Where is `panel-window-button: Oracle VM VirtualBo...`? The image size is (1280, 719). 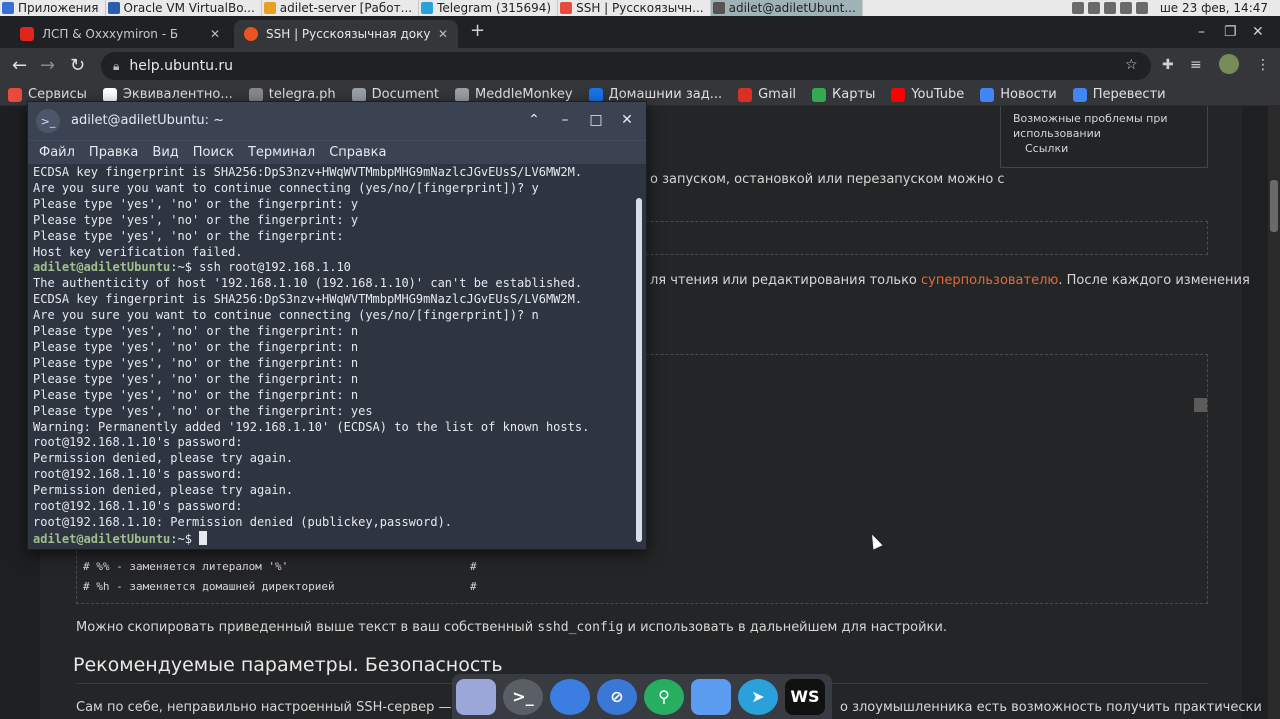 panel-window-button: Oracle VM VirtualBo... is located at coordinates (184, 8).